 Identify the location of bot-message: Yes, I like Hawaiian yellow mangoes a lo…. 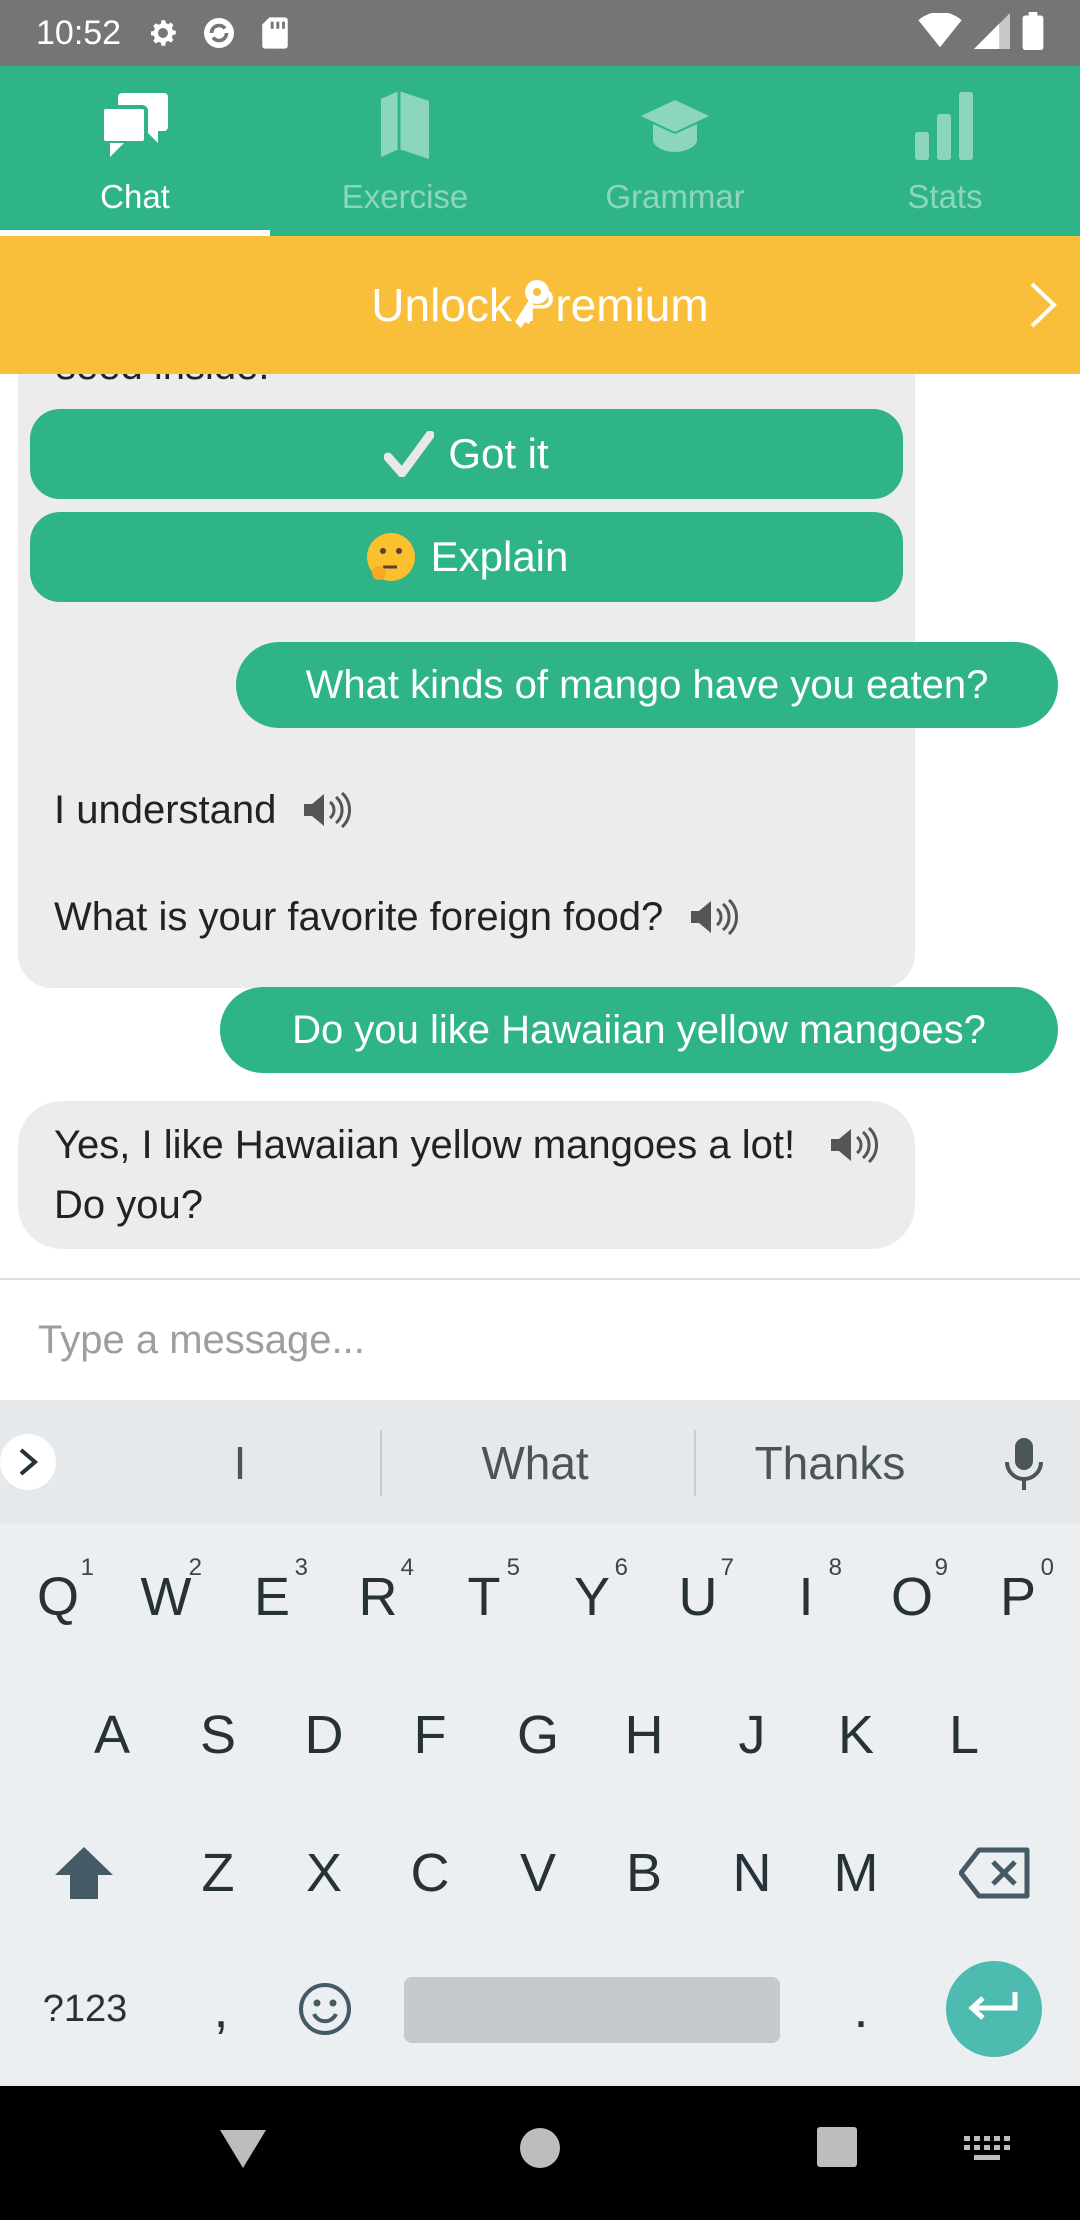
(466, 1175).